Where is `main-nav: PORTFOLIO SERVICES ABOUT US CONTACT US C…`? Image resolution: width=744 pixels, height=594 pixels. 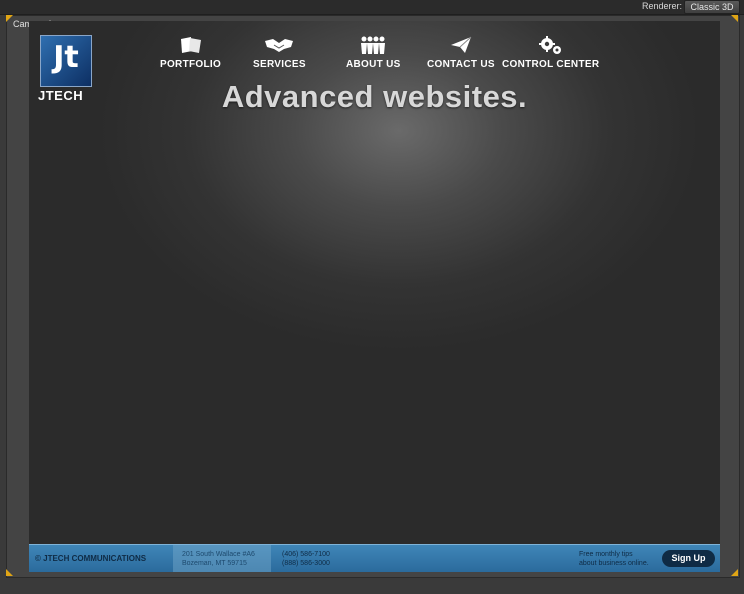 main-nav: PORTFOLIO SERVICES ABOUT US CONTACT US C… is located at coordinates (374, 55).